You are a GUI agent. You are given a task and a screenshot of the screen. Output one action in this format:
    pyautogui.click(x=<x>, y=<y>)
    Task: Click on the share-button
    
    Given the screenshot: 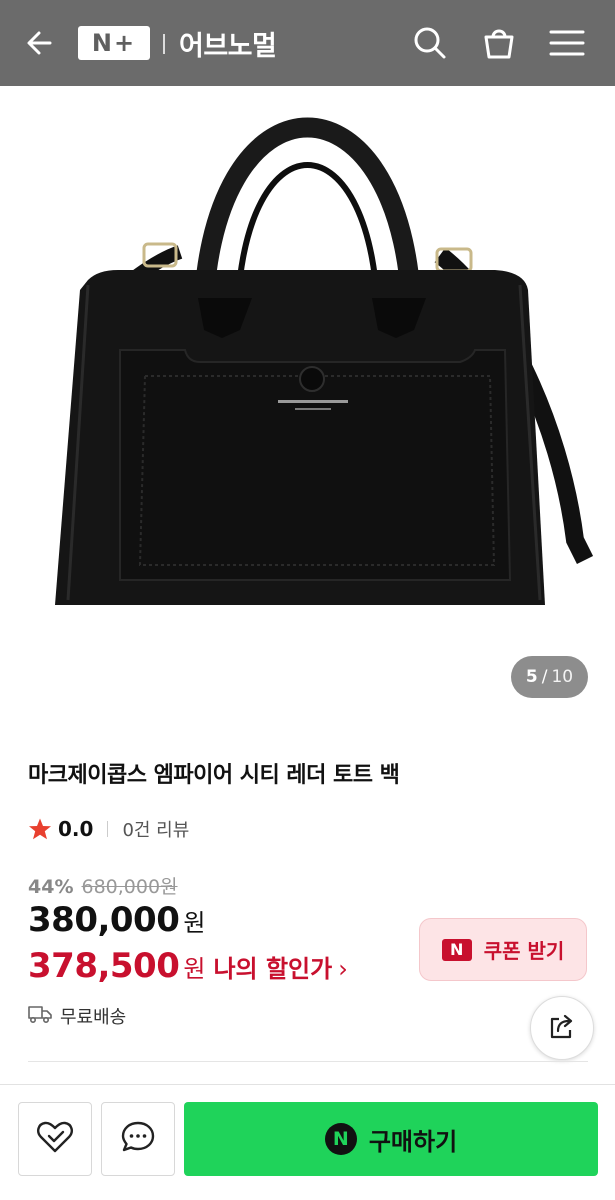 What is the action you would take?
    pyautogui.click(x=562, y=1028)
    